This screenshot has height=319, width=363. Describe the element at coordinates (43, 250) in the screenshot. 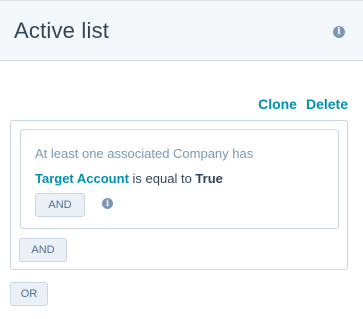

I see `add-and-group-button: AND` at that location.